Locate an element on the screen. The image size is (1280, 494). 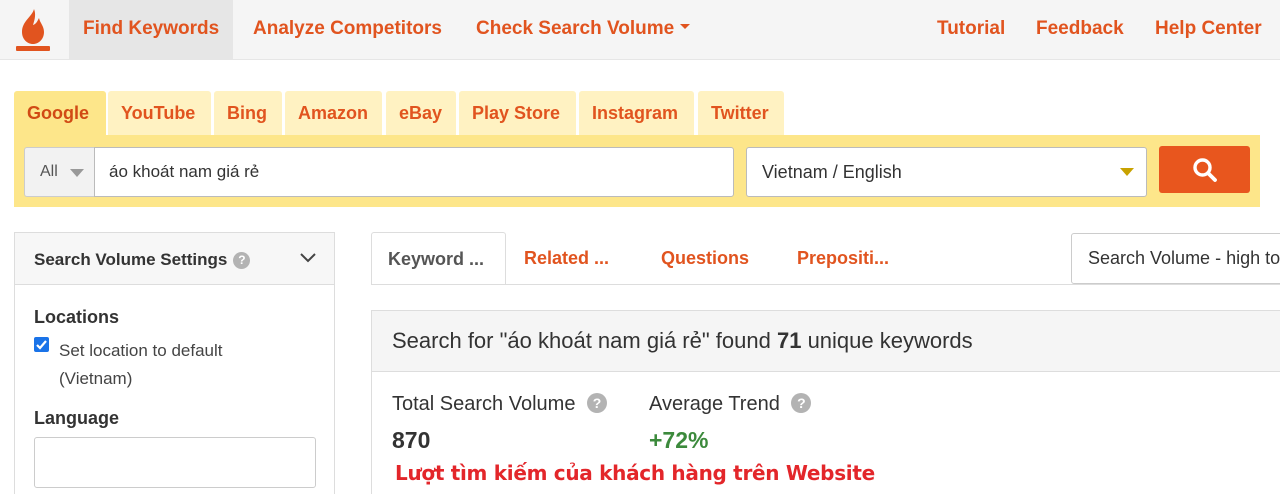
engine-tab-google: Google is located at coordinates (60, 113).